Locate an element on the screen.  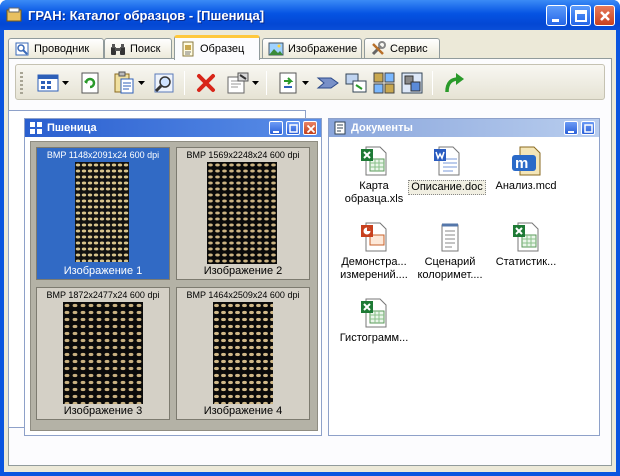
tab-label: Проводник is located at coordinates (62, 49).